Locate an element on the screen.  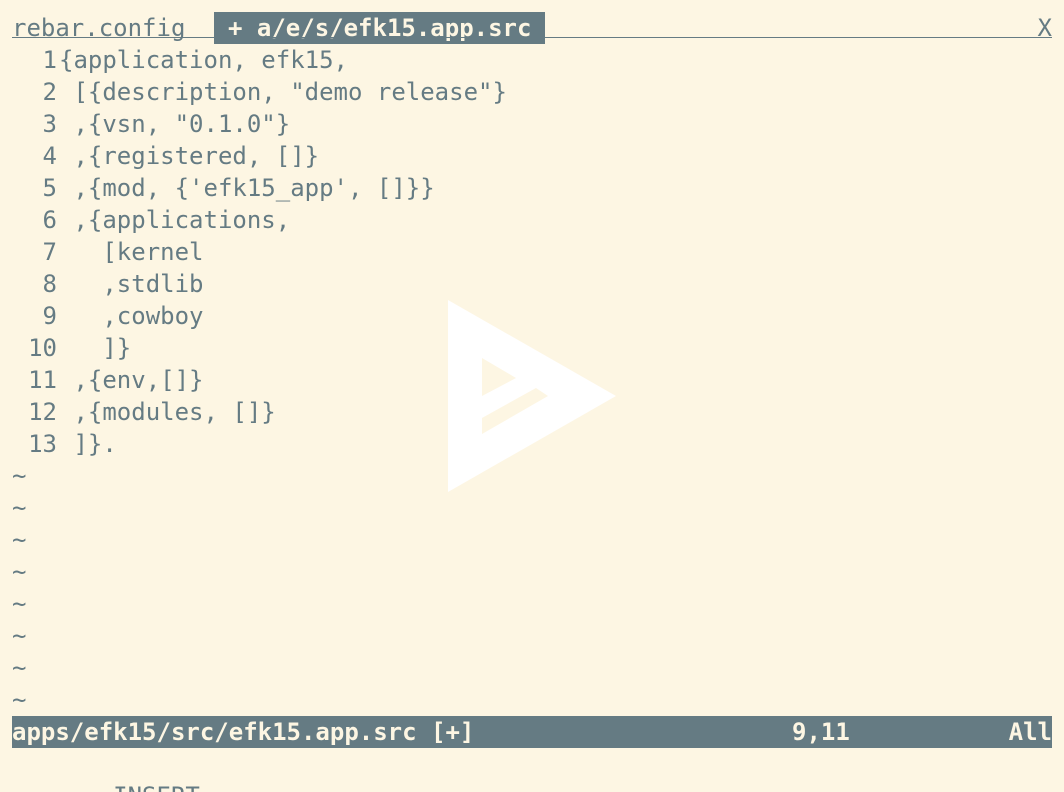
editor-line: 10 ]} is located at coordinates (65, 348).